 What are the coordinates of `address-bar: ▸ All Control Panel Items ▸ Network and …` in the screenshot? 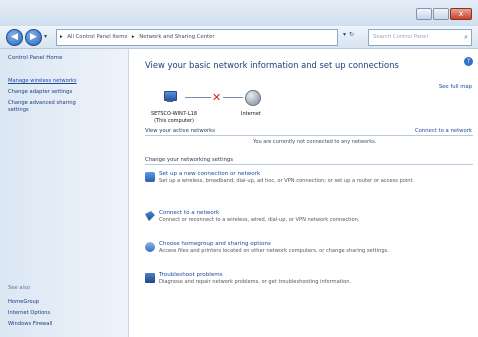 It's located at (197, 37).